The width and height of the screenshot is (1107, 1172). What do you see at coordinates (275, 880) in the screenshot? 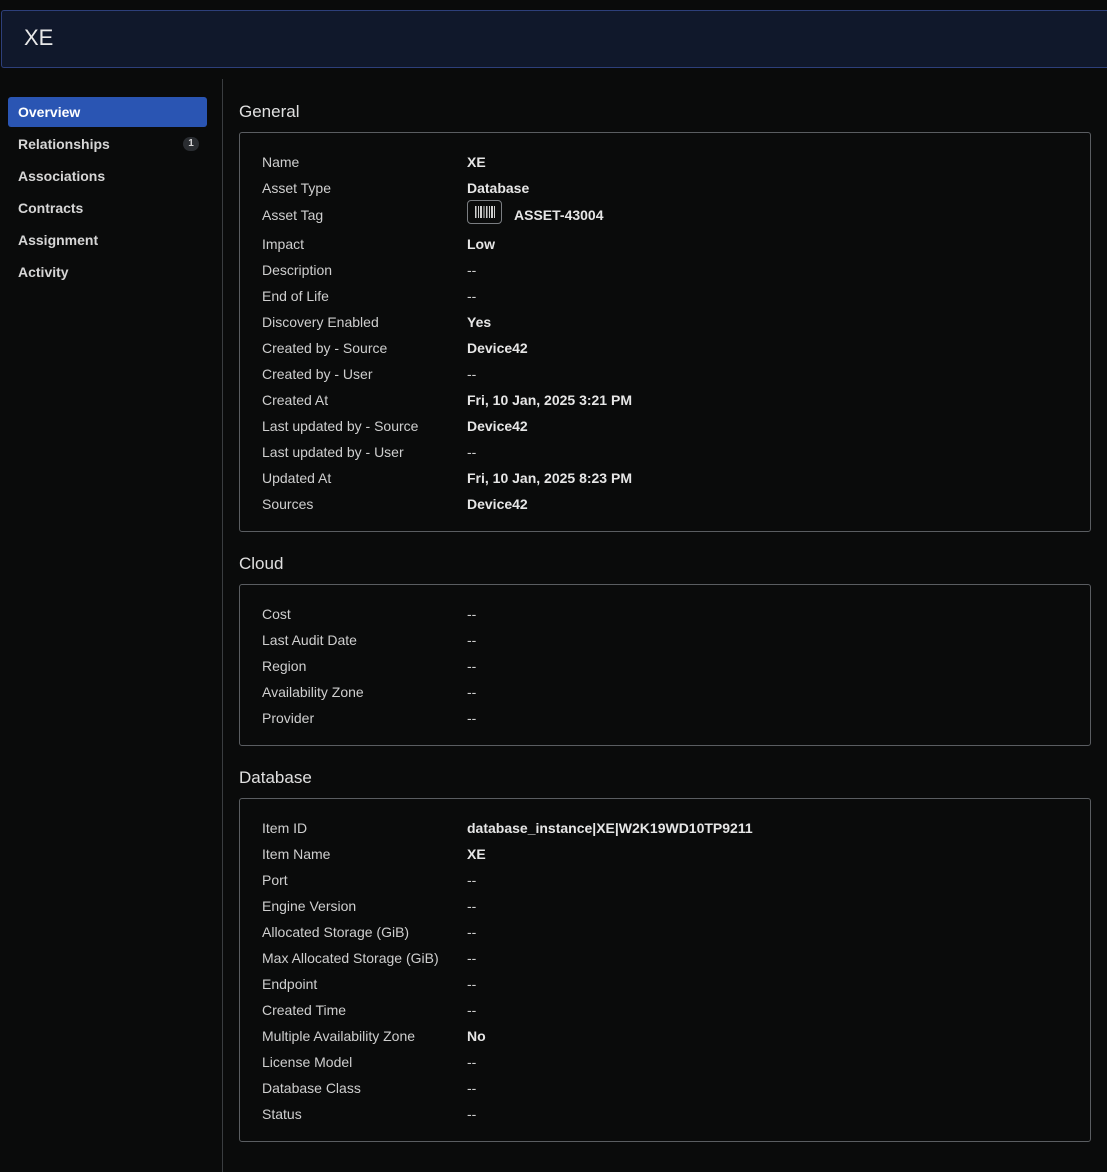
I see `field-label: Port` at bounding box center [275, 880].